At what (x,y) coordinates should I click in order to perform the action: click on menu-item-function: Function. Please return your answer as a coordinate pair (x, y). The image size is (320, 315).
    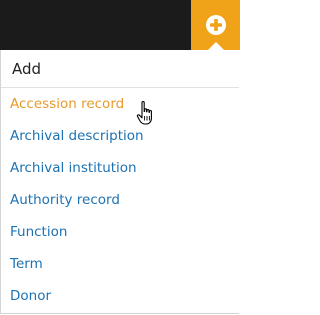
    Looking at the image, I should click on (120, 233).